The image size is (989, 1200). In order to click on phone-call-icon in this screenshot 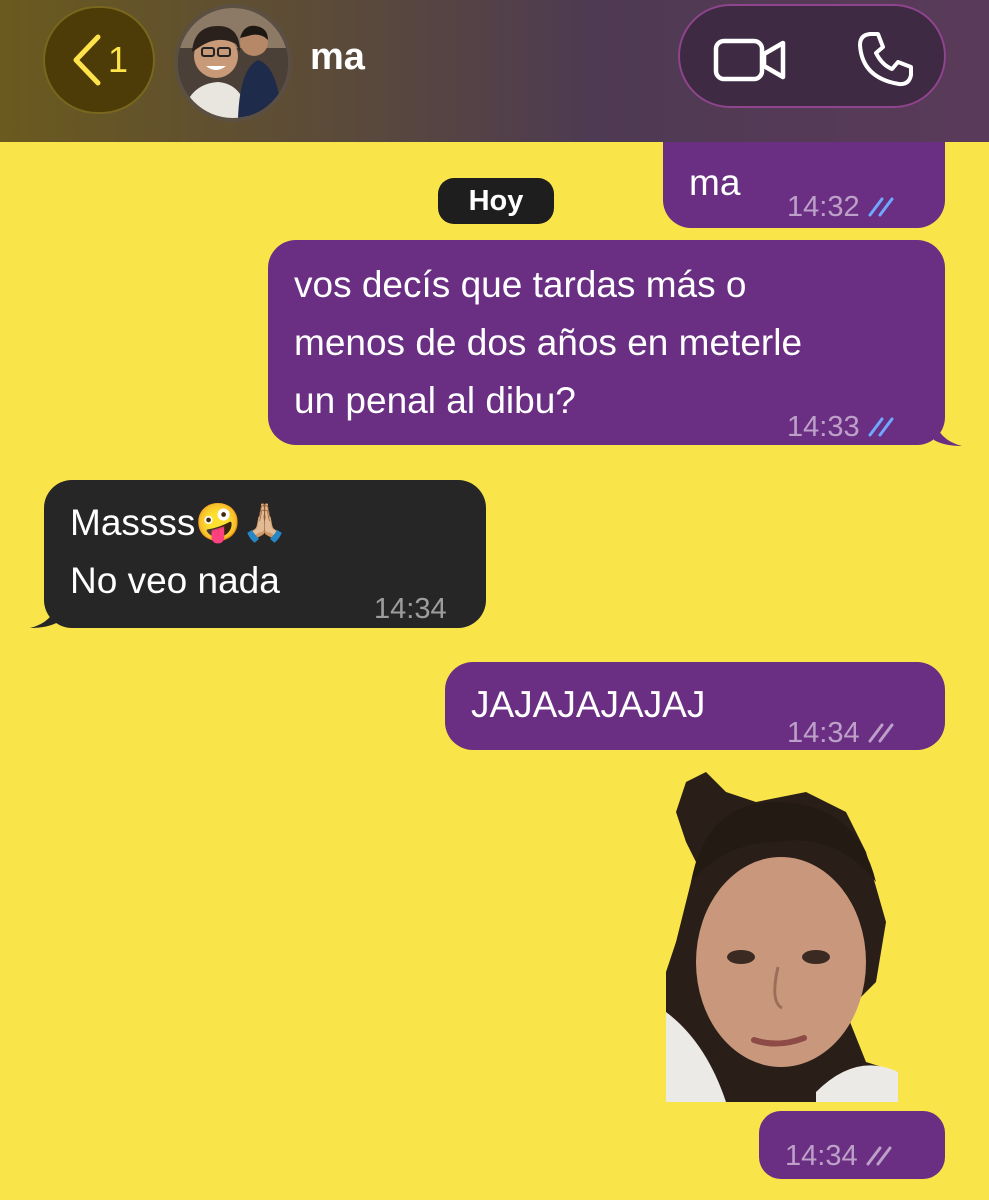, I will do `click(885, 59)`.